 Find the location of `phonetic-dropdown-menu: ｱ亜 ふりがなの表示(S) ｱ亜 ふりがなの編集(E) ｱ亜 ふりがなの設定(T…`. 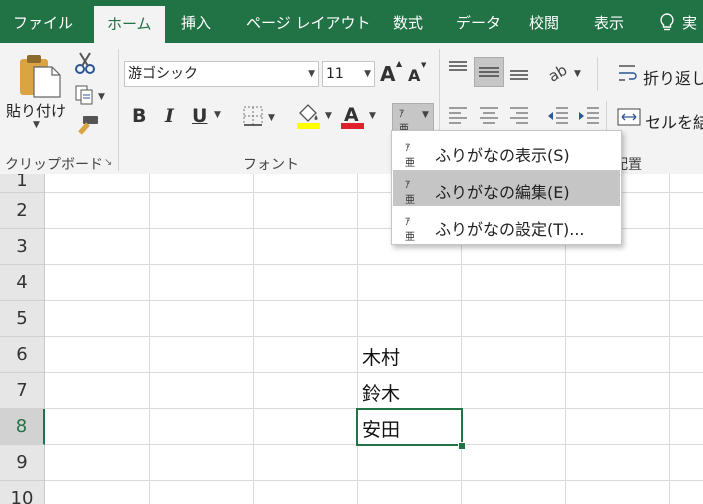

phonetic-dropdown-menu: ｱ亜 ふりがなの表示(S) ｱ亜 ふりがなの編集(E) ｱ亜 ふりがなの設定(T… is located at coordinates (506, 187).